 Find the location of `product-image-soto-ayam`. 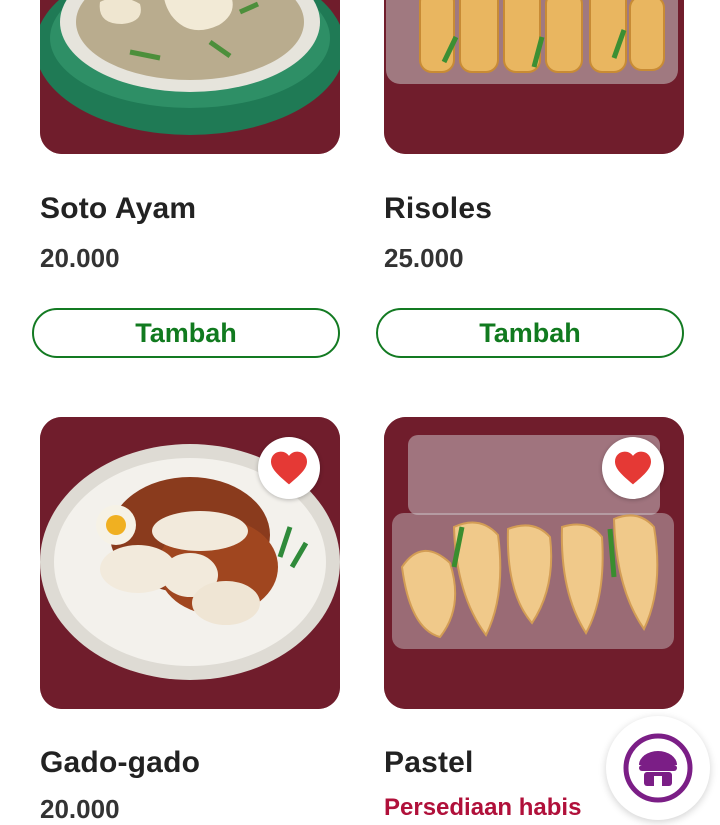

product-image-soto-ayam is located at coordinates (190, 77).